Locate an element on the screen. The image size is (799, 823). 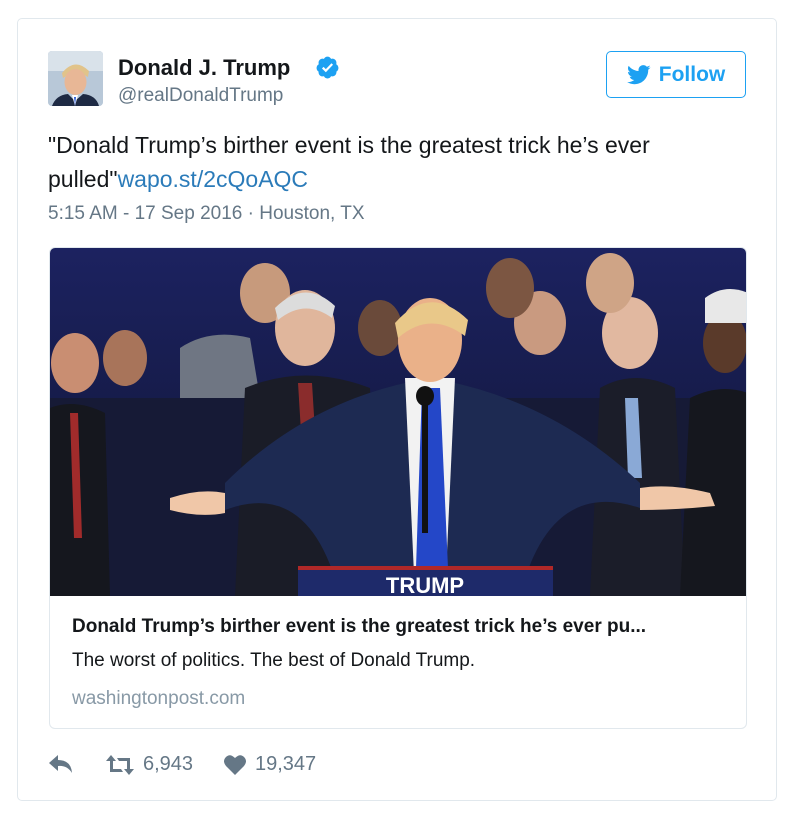
tweet-actions: 6,943 19,347 is located at coordinates (248, 767).